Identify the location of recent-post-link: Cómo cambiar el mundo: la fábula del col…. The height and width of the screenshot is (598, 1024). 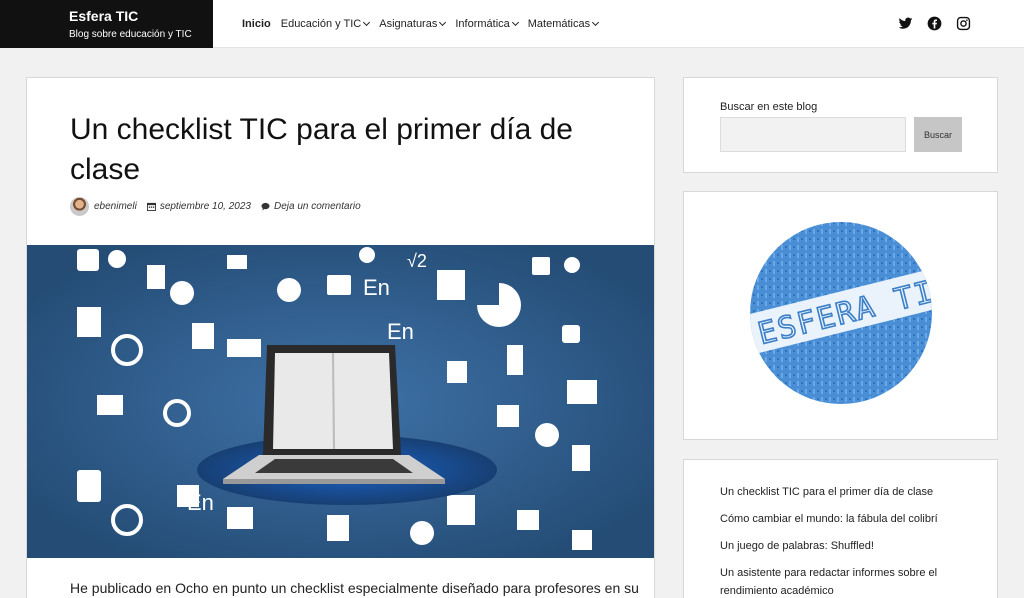
(845, 519).